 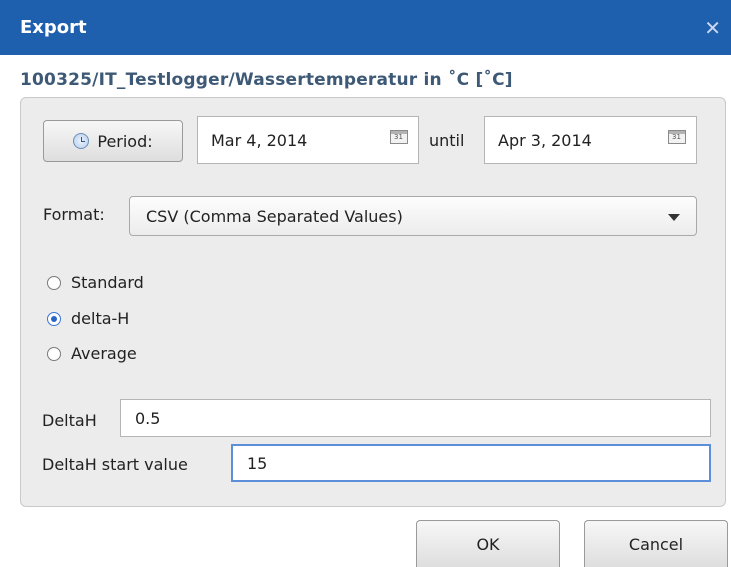 I want to click on until-label: until, so click(x=447, y=140).